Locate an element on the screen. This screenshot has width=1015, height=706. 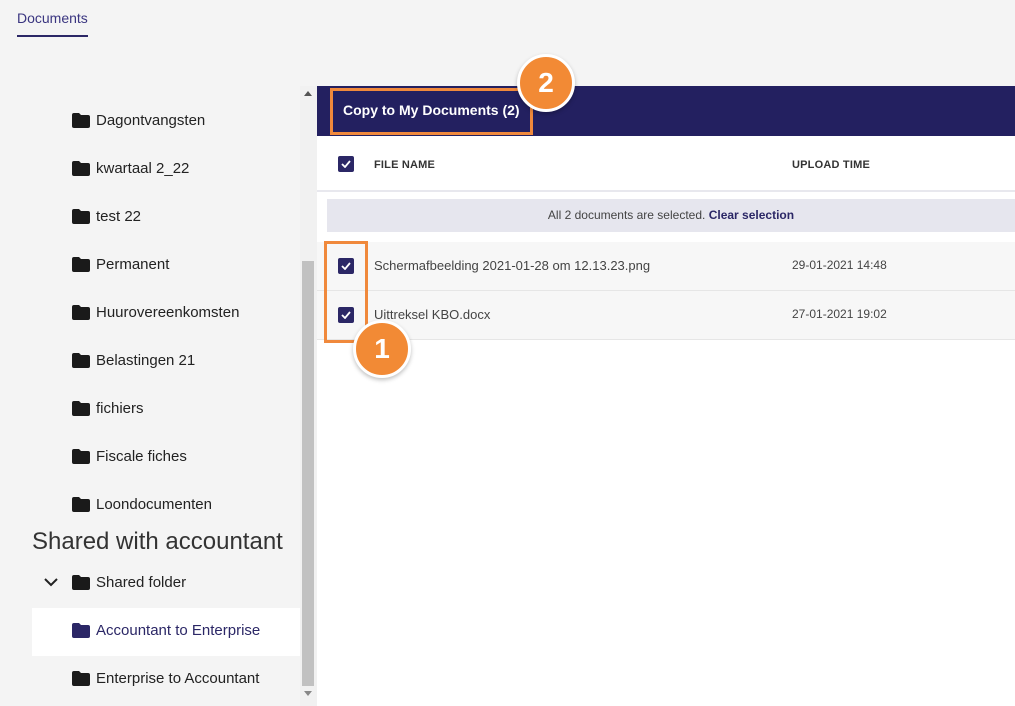
sidebar-folder-fiscale-fiches: Fiscale fiches is located at coordinates (158, 458).